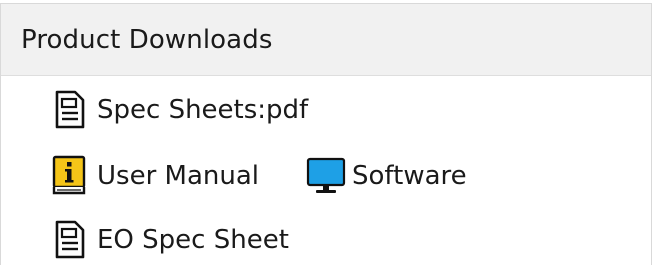 The width and height of the screenshot is (655, 265). Describe the element at coordinates (147, 39) in the screenshot. I see `panel-title: Product Downloads` at that location.